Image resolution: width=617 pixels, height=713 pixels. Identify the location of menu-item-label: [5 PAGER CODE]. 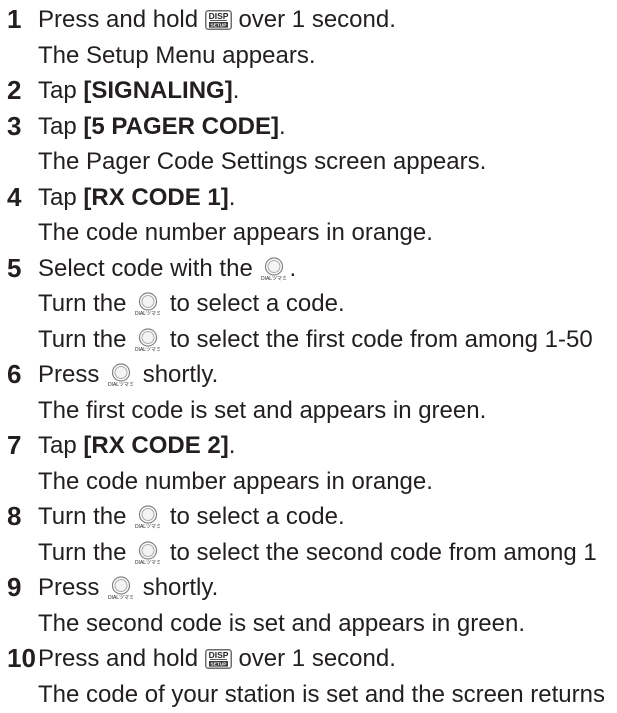
(181, 126).